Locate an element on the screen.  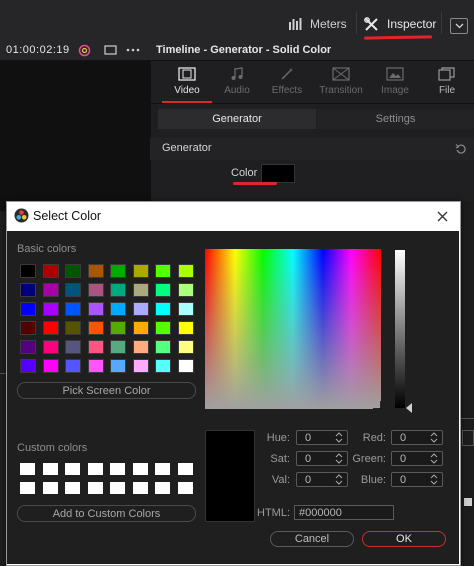
tab-audio: Audio is located at coordinates (237, 84).